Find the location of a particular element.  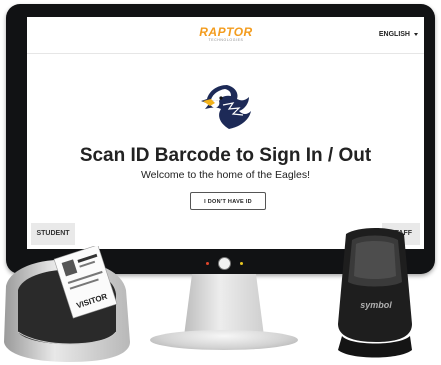

monitor-stand-base is located at coordinates (224, 340).